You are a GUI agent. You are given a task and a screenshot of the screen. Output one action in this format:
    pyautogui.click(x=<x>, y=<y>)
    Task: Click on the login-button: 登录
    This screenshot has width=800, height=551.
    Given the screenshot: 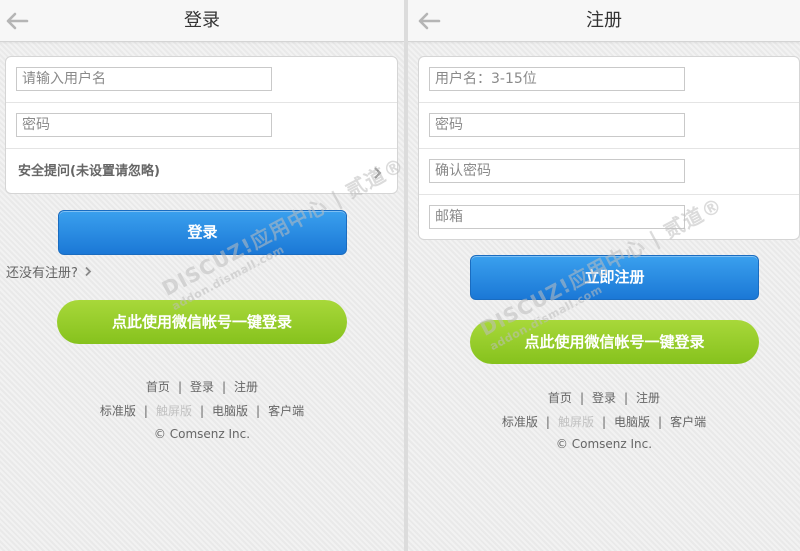 What is the action you would take?
    pyautogui.click(x=202, y=232)
    